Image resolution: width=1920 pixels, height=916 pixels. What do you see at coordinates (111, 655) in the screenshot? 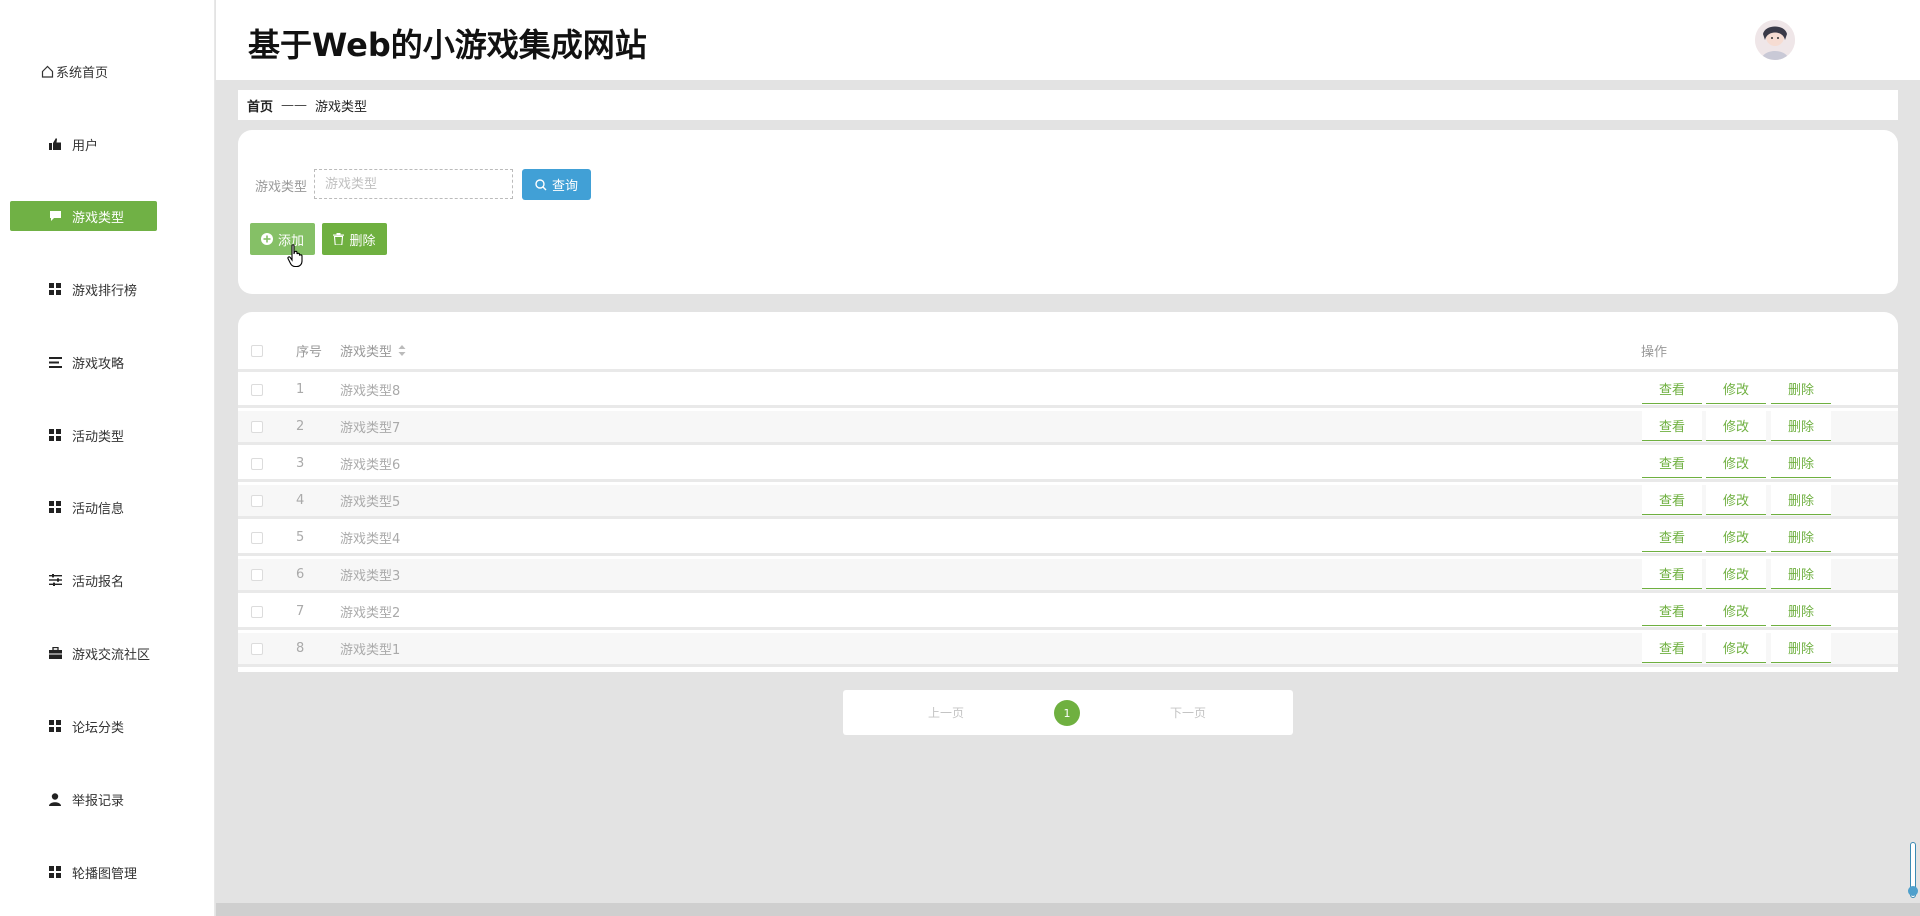
I see `sidebar-item-label: 游戏交流社区` at bounding box center [111, 655].